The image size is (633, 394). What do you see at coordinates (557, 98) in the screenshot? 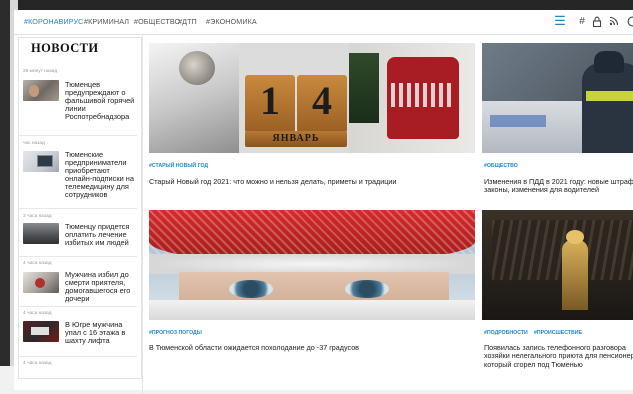
I see `article-image-traffic-police` at bounding box center [557, 98].